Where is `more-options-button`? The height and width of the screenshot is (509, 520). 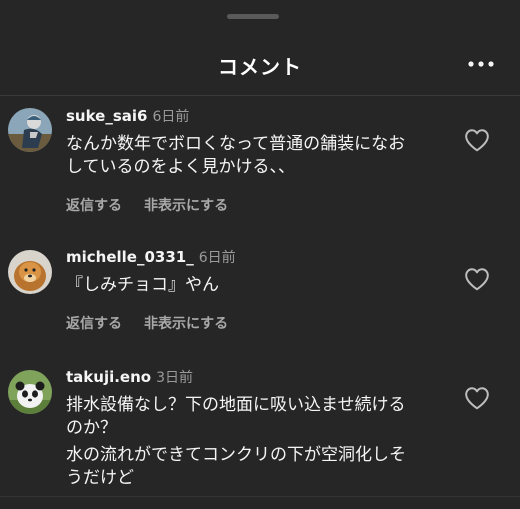
more-options-button is located at coordinates (481, 64).